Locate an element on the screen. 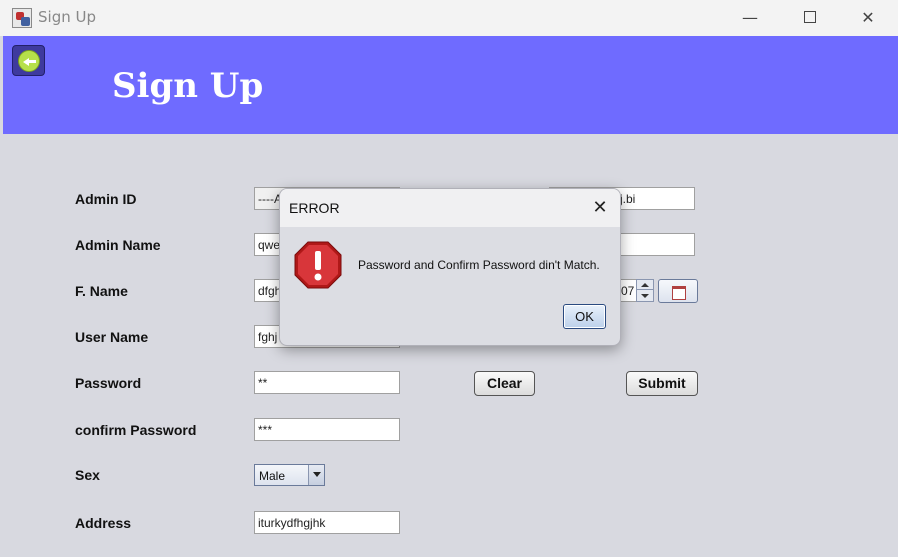 Image resolution: width=898 pixels, height=557 pixels. back-arrow-icon is located at coordinates (29, 61).